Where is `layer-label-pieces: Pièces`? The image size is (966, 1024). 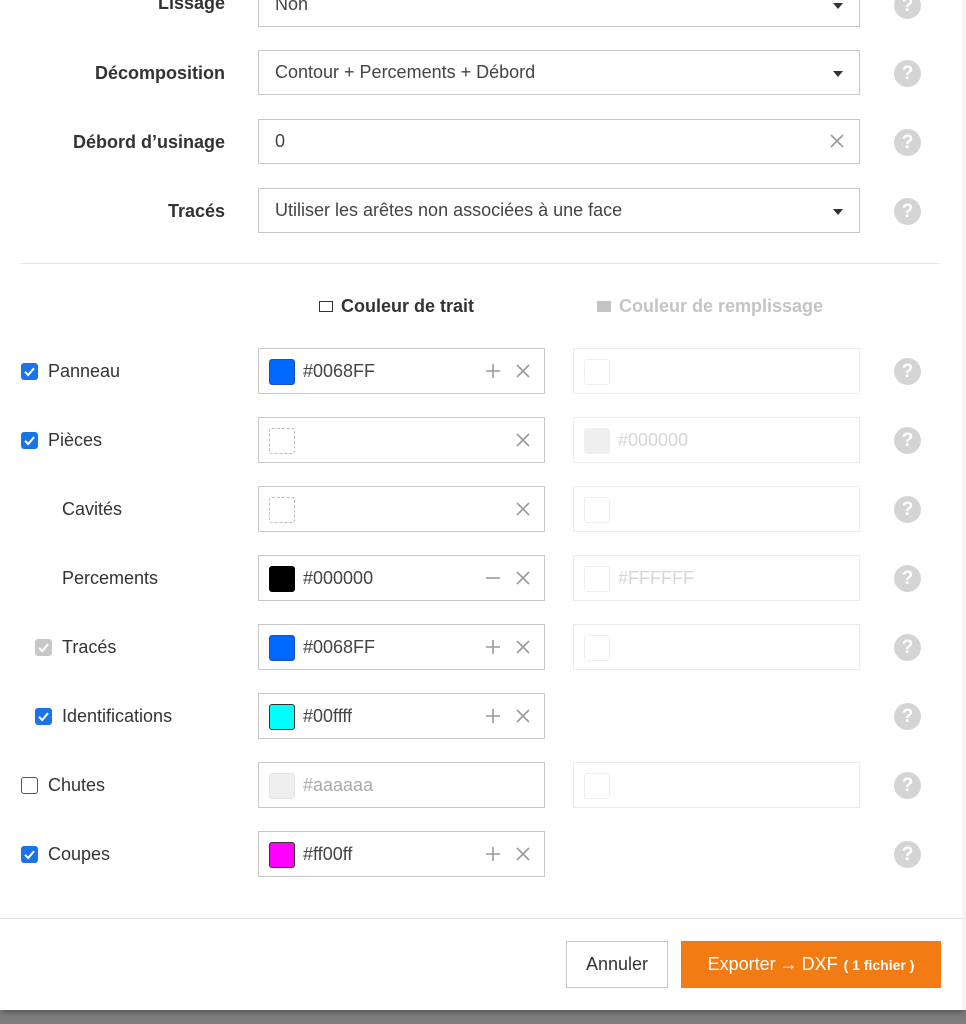
layer-label-pieces: Pièces is located at coordinates (75, 440).